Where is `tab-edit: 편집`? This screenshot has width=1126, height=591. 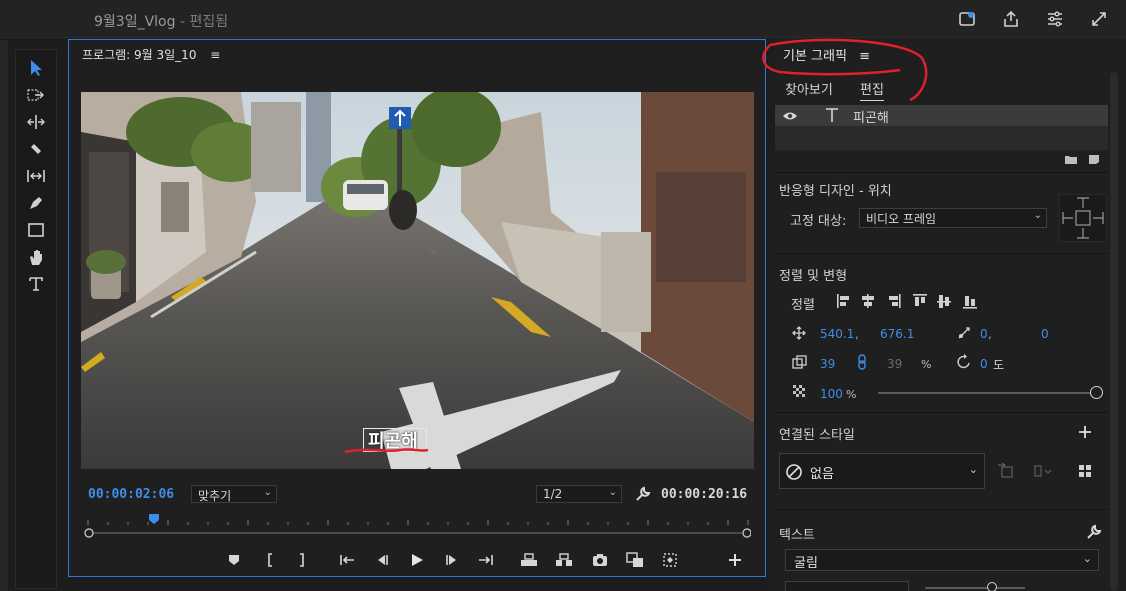 tab-edit: 편집 is located at coordinates (872, 90).